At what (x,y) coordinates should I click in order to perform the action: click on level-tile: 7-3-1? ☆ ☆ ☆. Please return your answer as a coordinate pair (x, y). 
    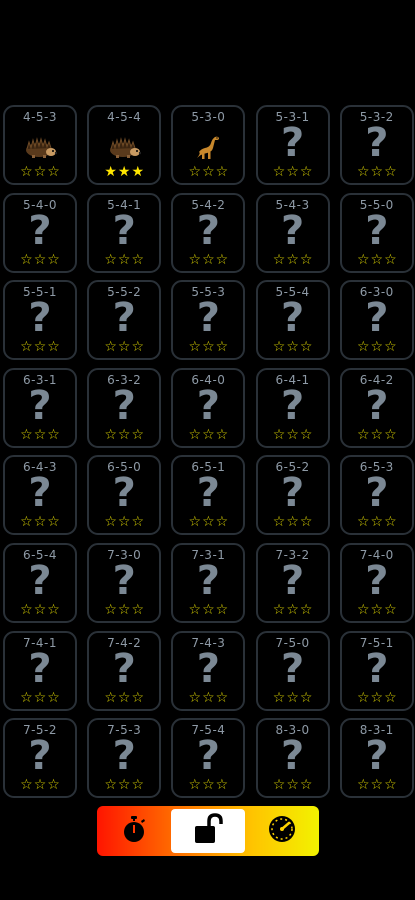
    Looking at the image, I should click on (208, 583).